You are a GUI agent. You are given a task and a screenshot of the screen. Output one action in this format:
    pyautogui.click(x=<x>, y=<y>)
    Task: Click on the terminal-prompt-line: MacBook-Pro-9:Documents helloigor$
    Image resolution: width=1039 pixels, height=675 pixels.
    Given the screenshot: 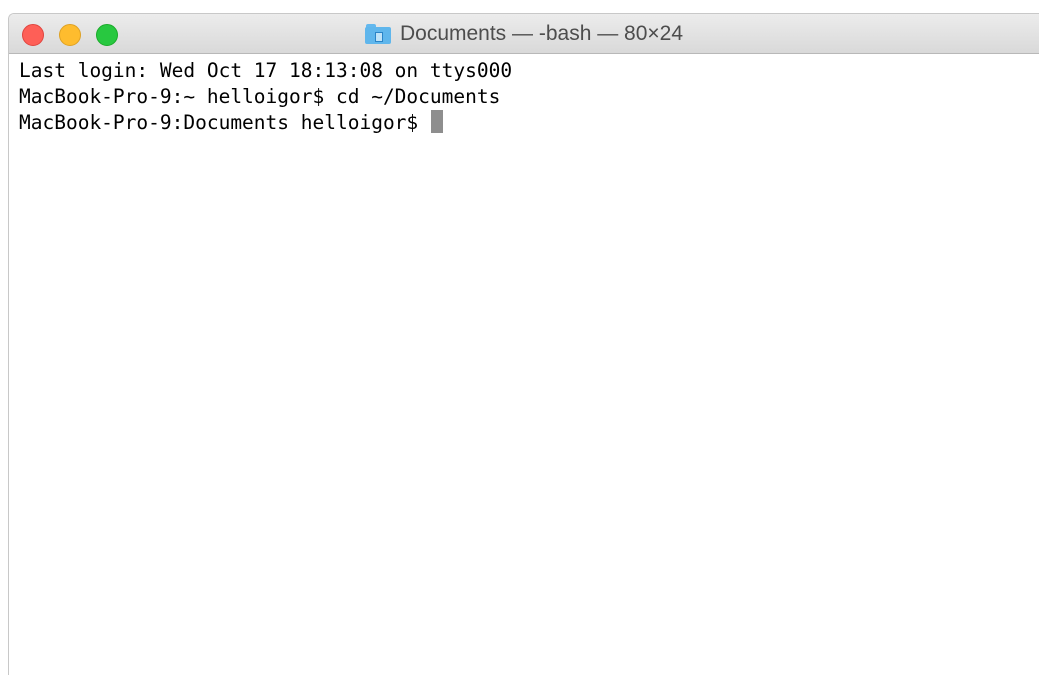 What is the action you would take?
    pyautogui.click(x=529, y=123)
    